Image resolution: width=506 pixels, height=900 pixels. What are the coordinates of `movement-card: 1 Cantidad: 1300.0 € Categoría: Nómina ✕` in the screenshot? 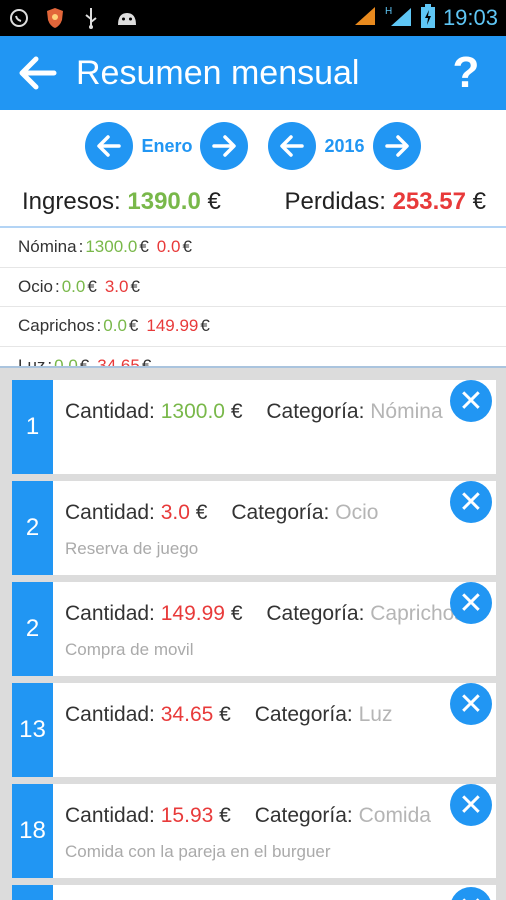 It's located at (254, 427).